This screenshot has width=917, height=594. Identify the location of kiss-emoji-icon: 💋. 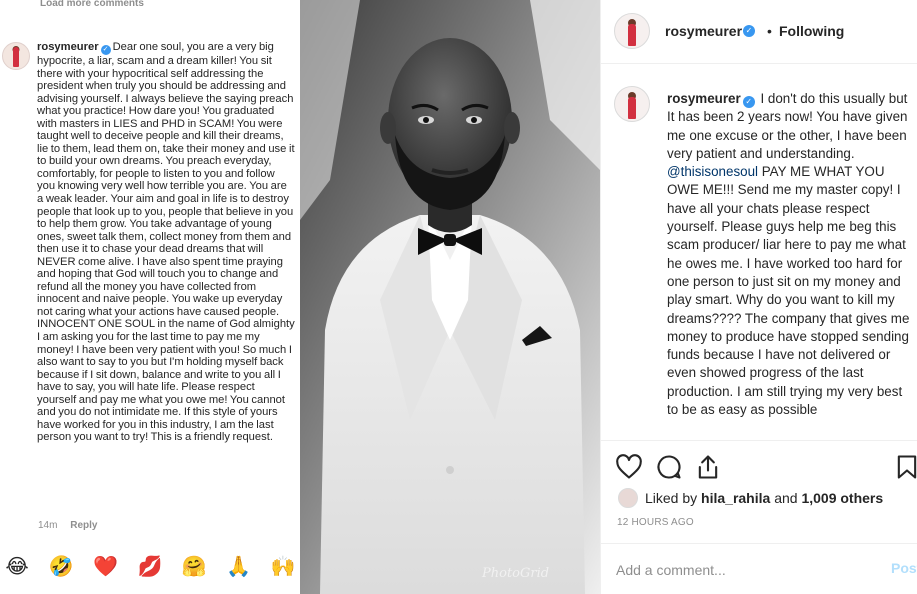
(150, 566).